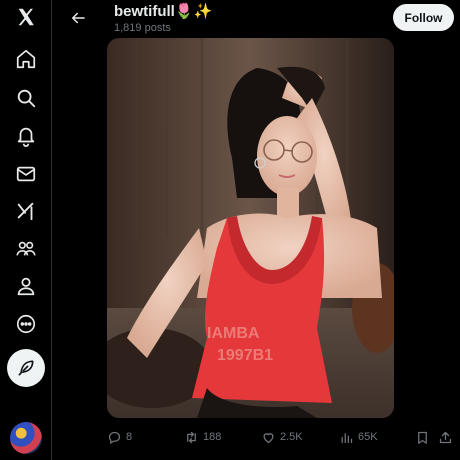 This screenshot has height=460, width=460. What do you see at coordinates (26, 324) in the screenshot?
I see `more-icon` at bounding box center [26, 324].